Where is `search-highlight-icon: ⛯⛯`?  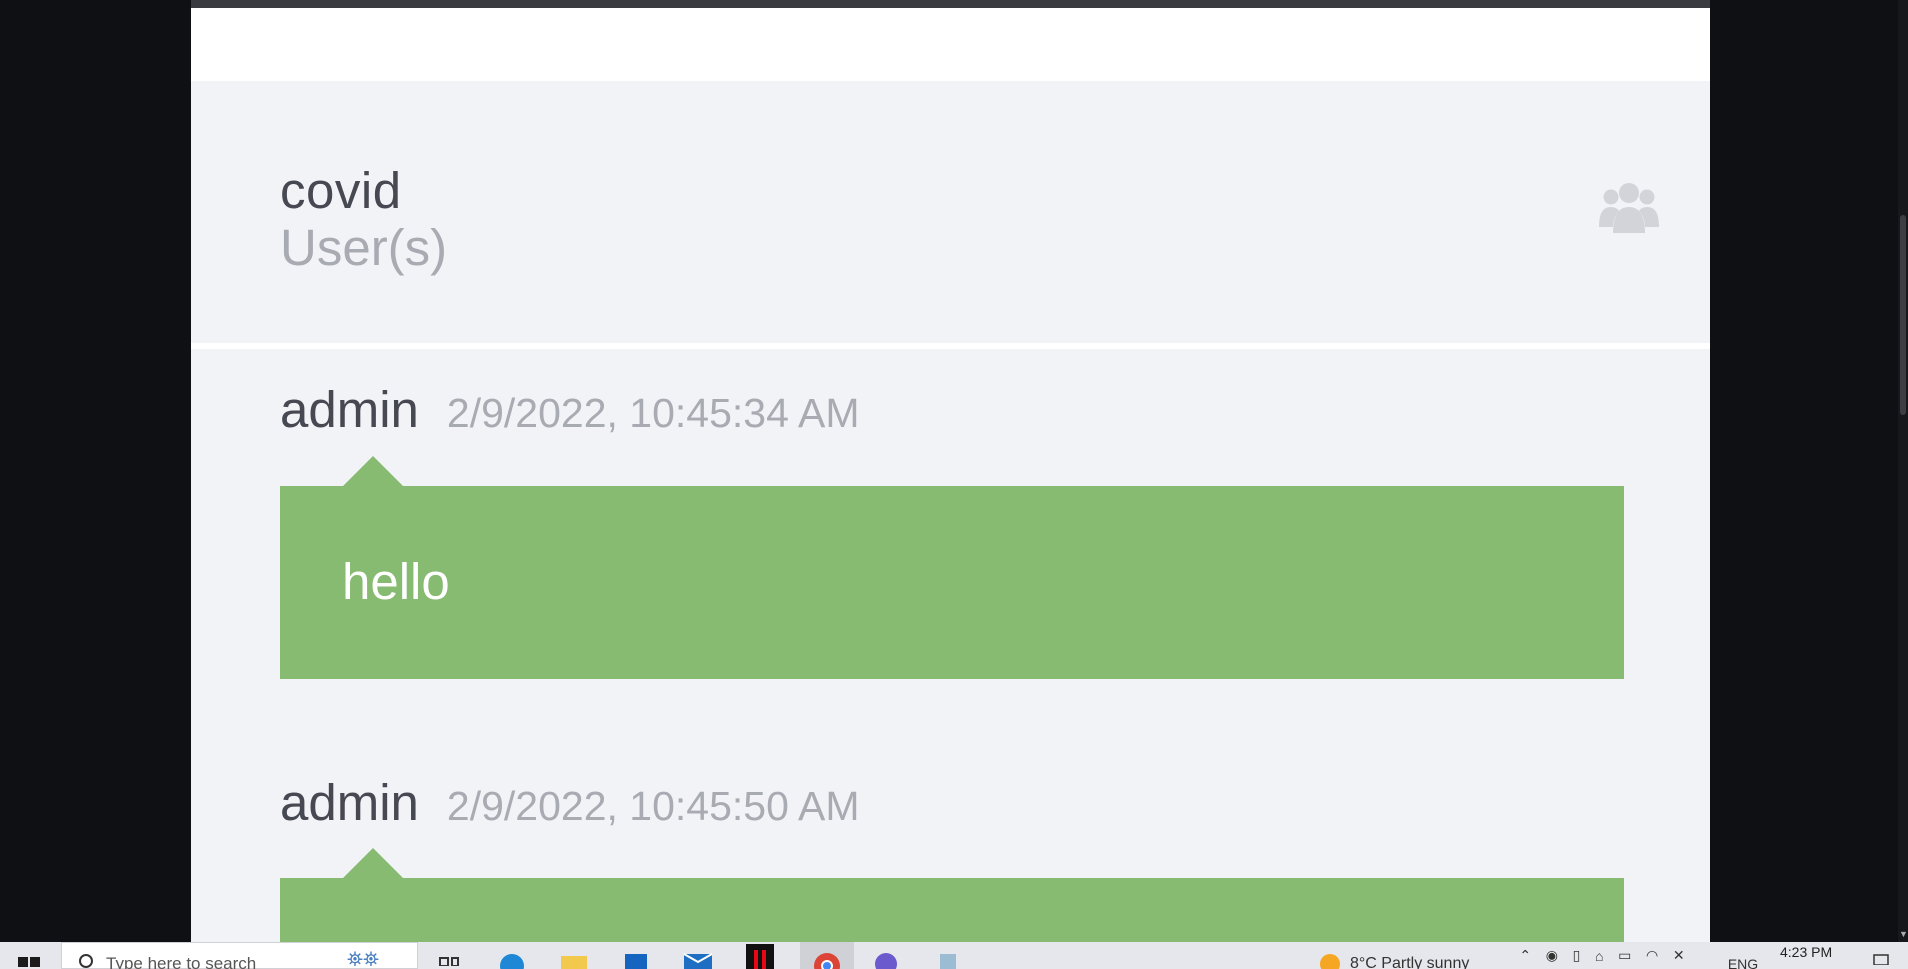 search-highlight-icon: ⛯⛯ is located at coordinates (363, 959).